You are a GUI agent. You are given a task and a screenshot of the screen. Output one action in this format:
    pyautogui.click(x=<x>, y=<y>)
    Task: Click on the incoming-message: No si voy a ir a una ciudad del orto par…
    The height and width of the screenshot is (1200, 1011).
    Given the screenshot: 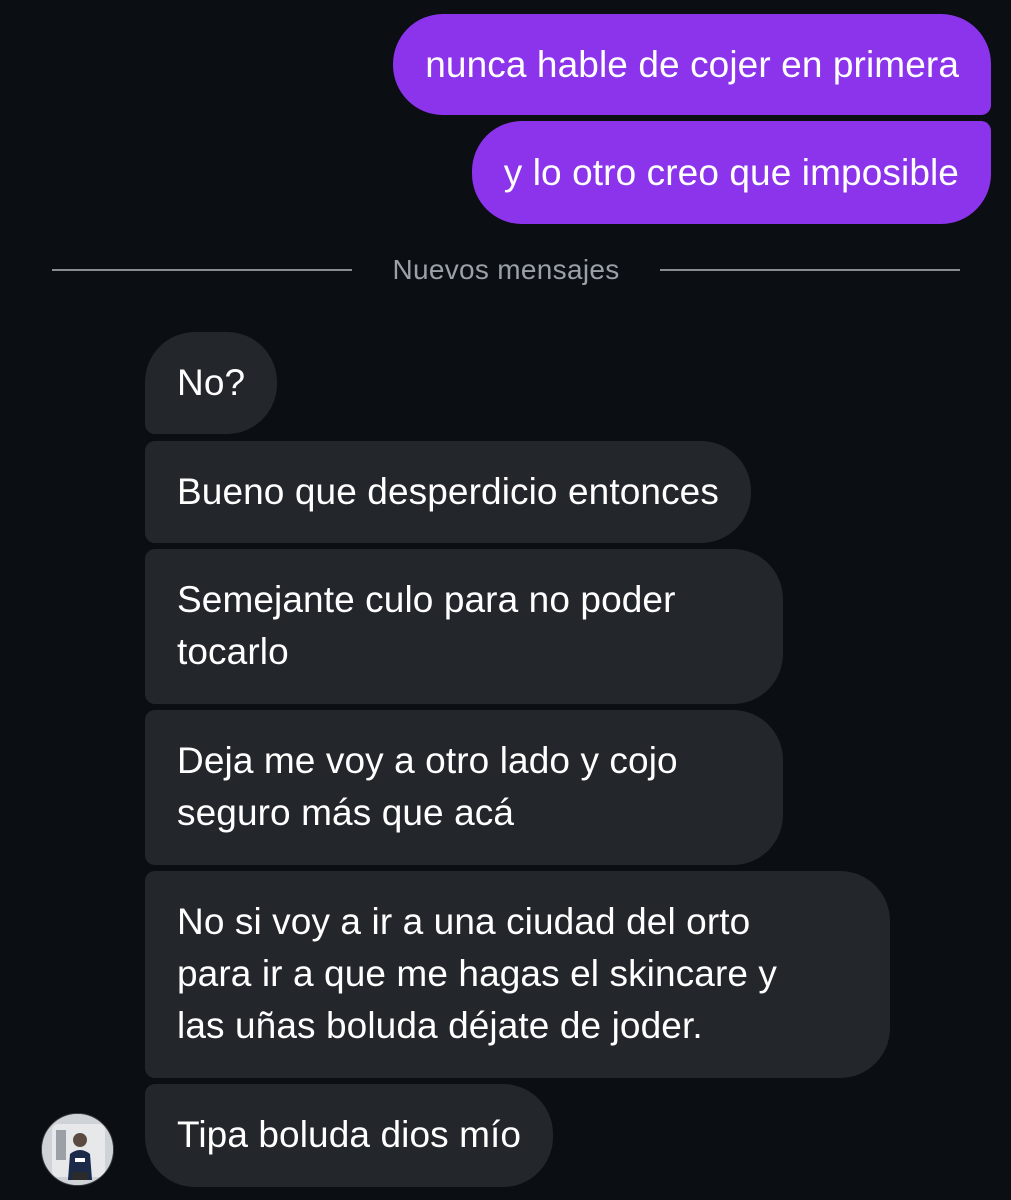 What is the action you would take?
    pyautogui.click(x=517, y=974)
    